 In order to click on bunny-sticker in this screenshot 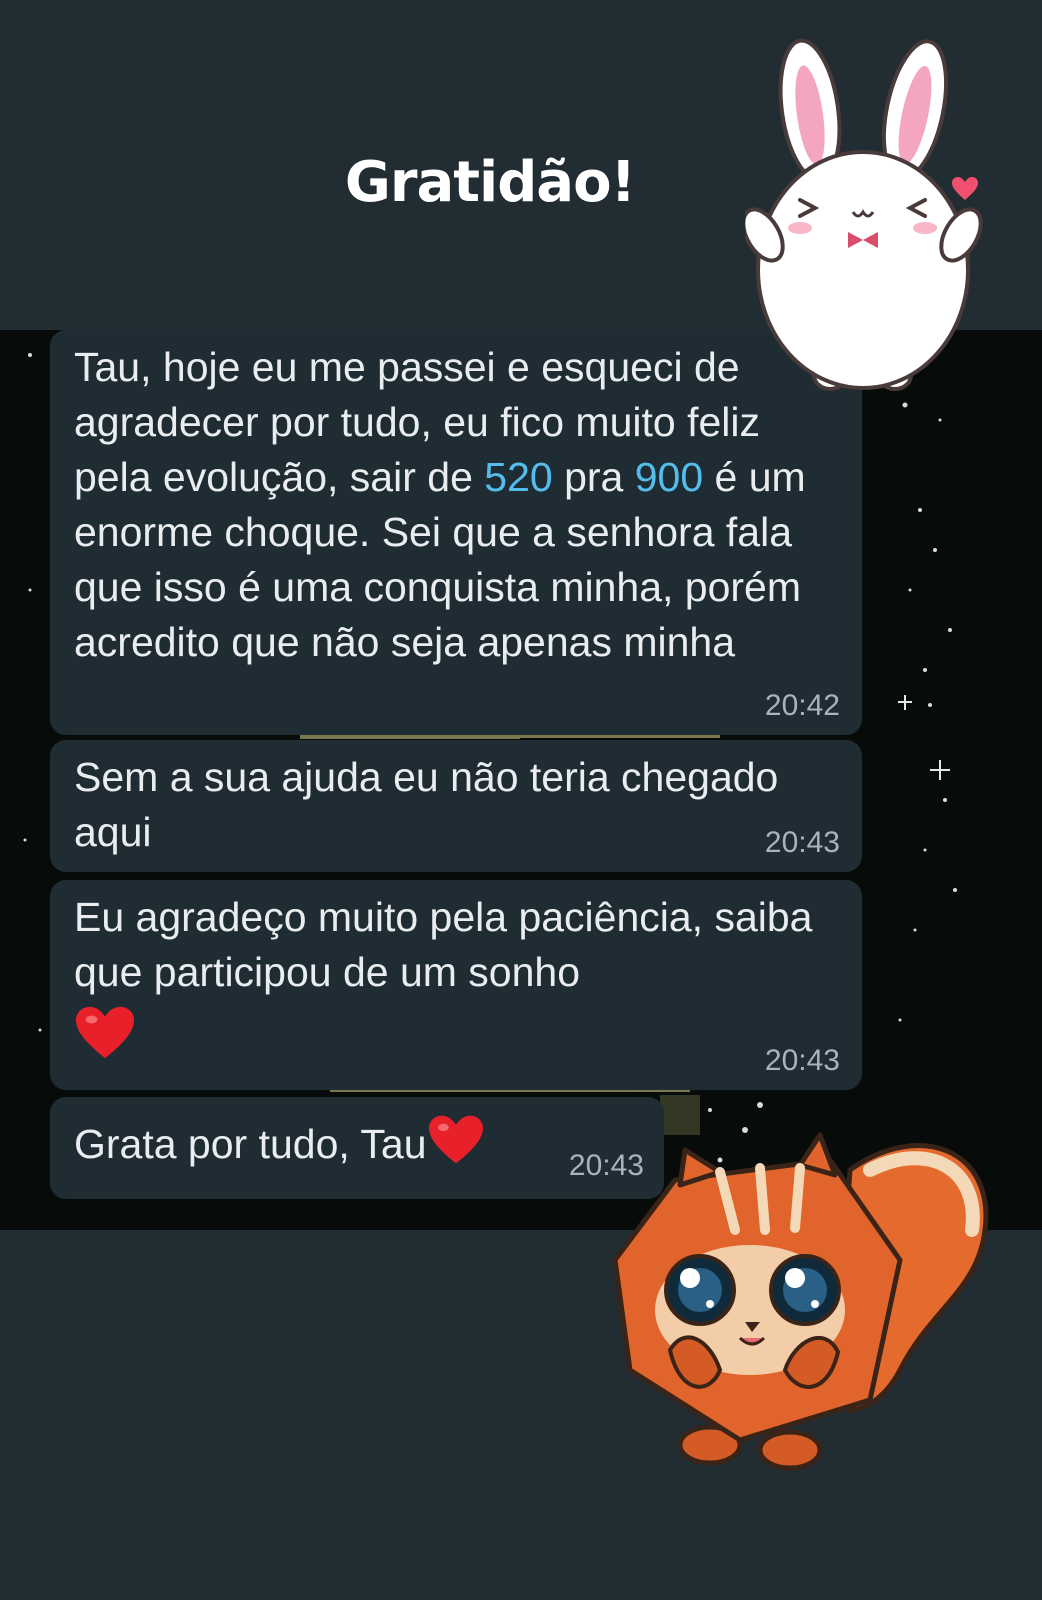, I will do `click(864, 214)`.